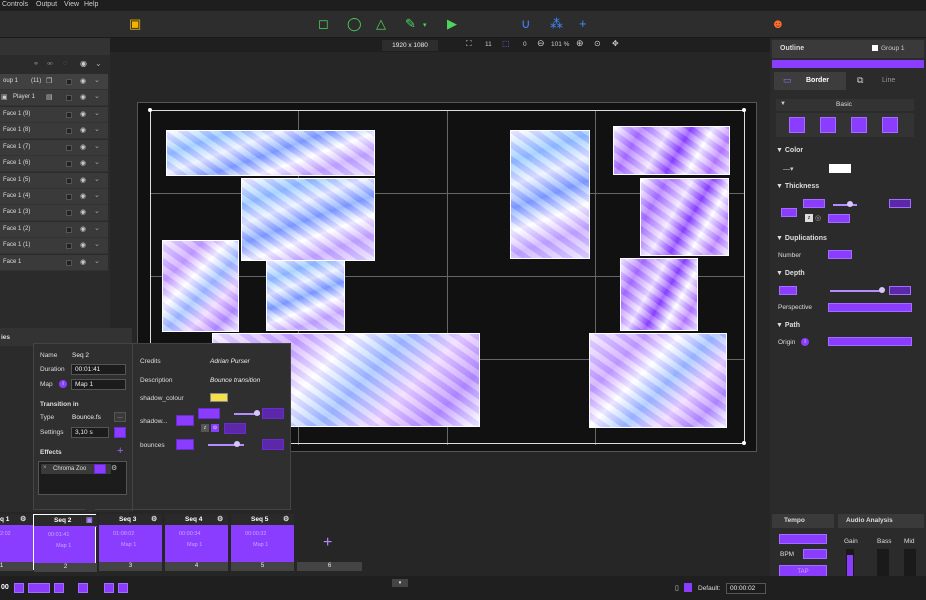 This screenshot has width=926, height=600. I want to click on grid-icon: ⬚, so click(506, 43).